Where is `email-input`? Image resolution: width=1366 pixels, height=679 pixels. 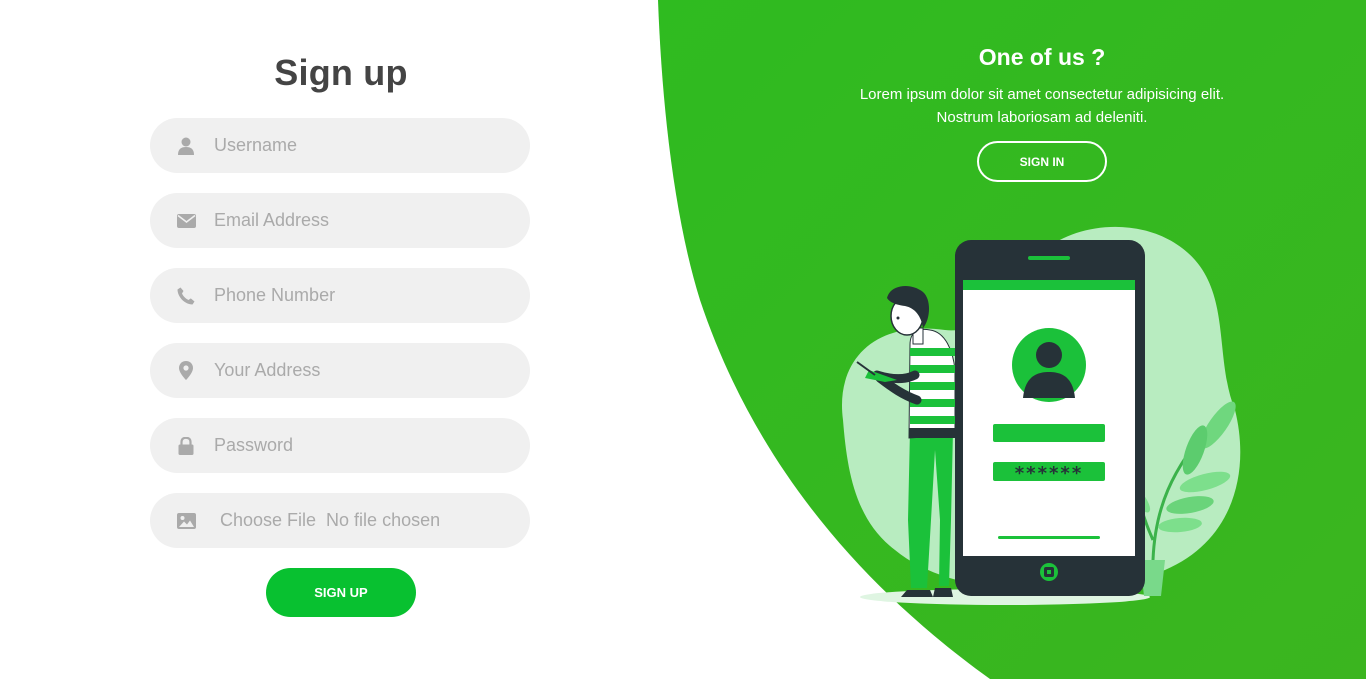
email-input is located at coordinates (354, 220).